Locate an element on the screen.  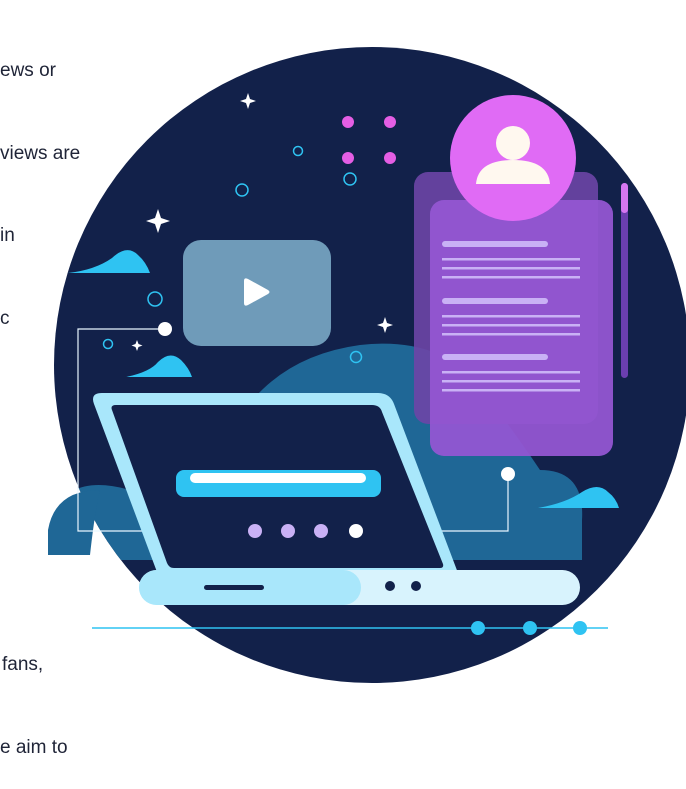
video-card is located at coordinates (257, 293).